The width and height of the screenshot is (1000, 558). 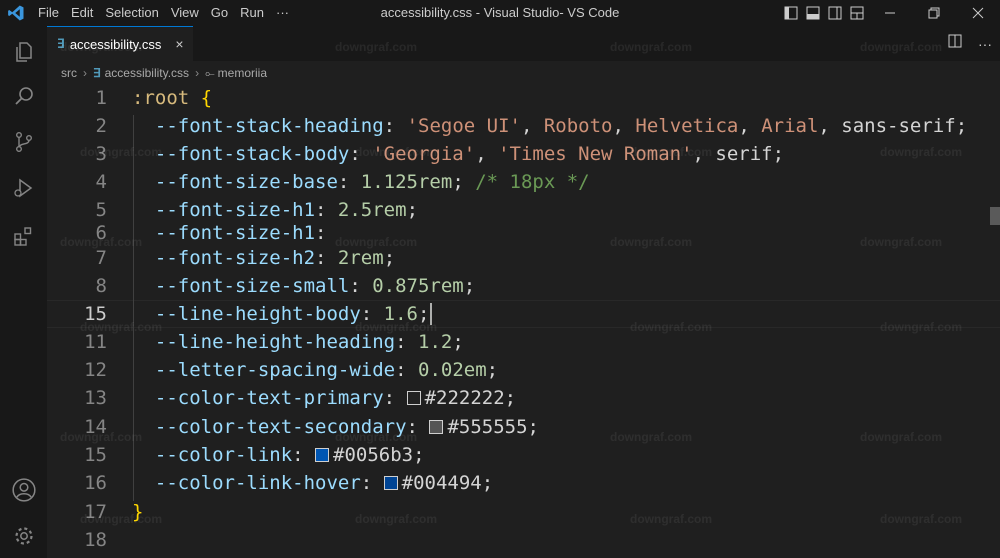 I want to click on menu-item-view: View, so click(x=185, y=13).